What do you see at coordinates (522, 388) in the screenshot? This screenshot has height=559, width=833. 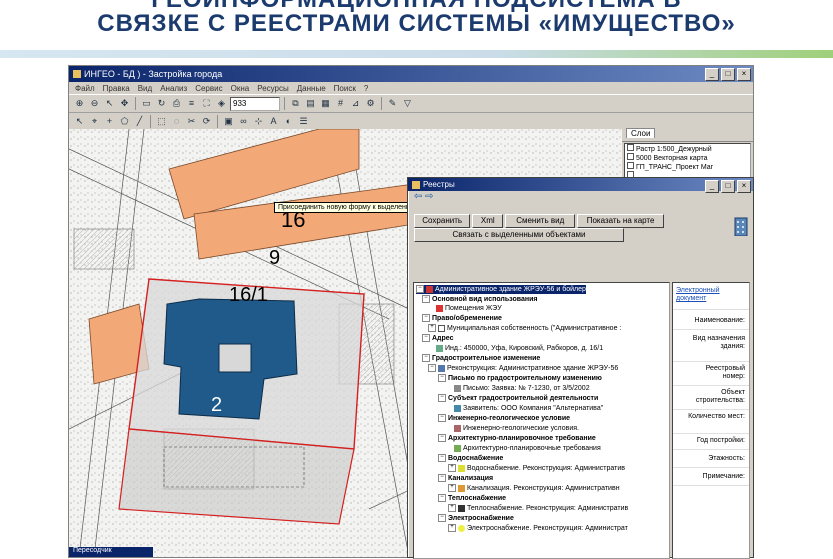 I see `tree-item: Письмо: Заявка: № 7-1230, от 3/5/2002` at bounding box center [522, 388].